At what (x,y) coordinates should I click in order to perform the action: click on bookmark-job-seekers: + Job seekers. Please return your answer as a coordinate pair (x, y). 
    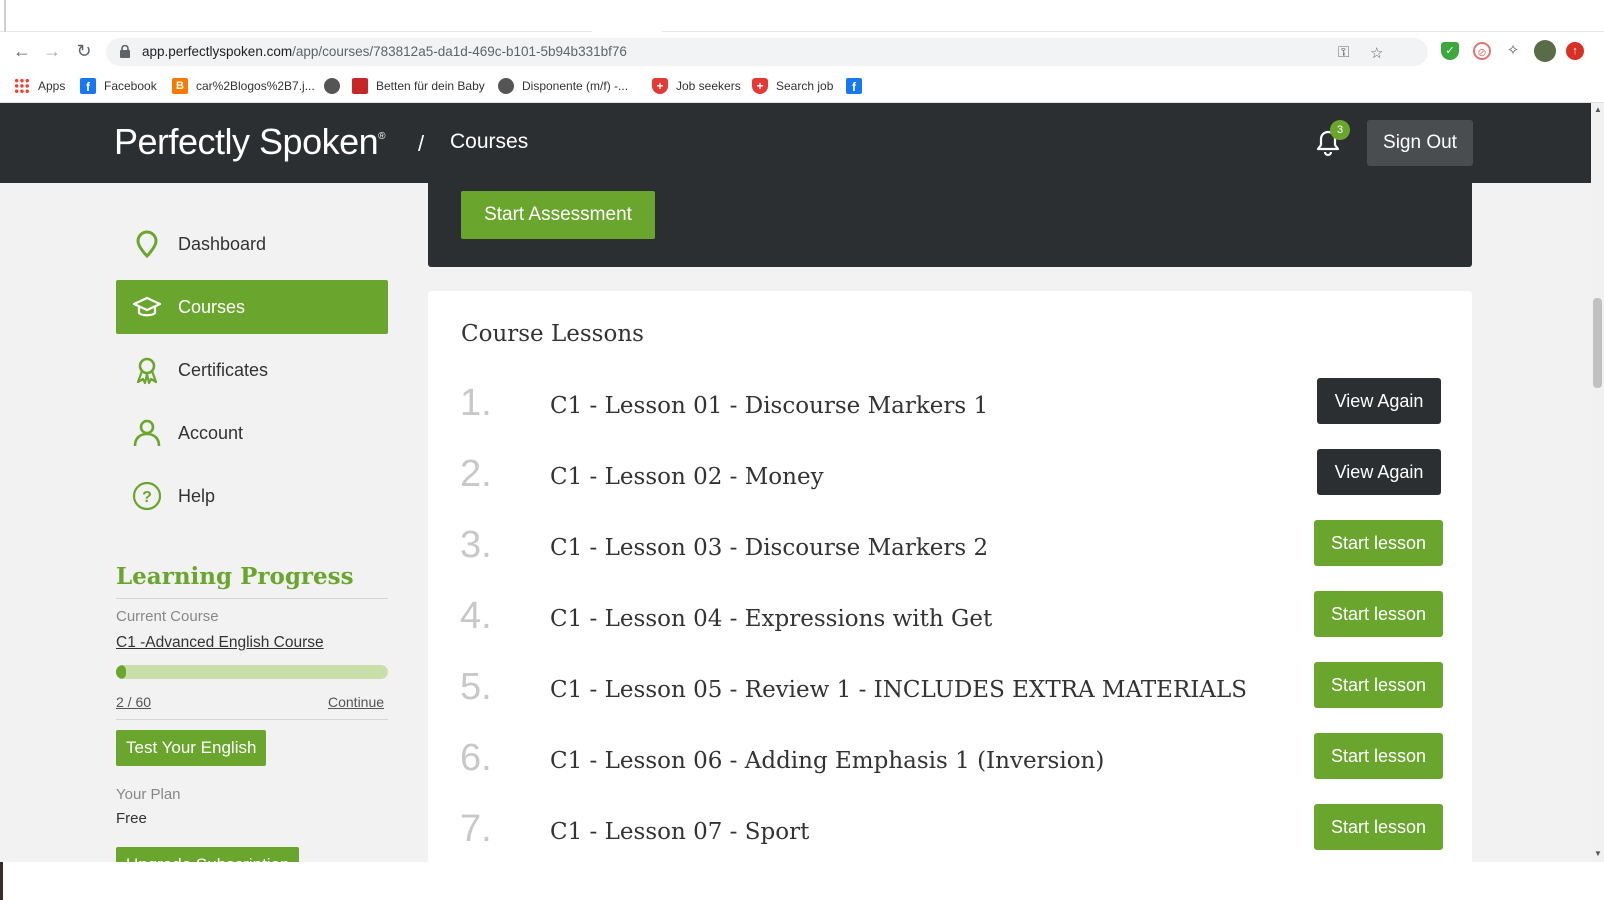
    Looking at the image, I should click on (696, 86).